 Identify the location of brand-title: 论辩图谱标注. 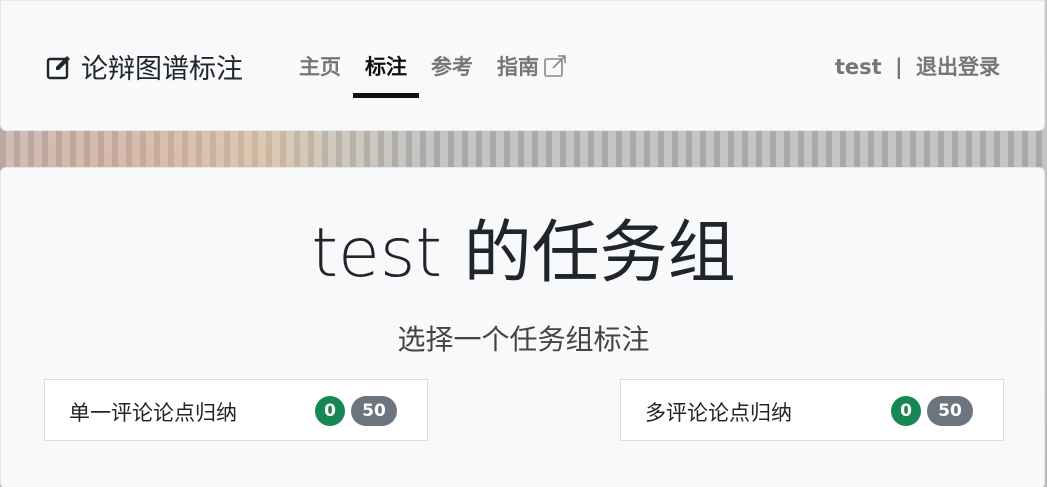
(162, 69).